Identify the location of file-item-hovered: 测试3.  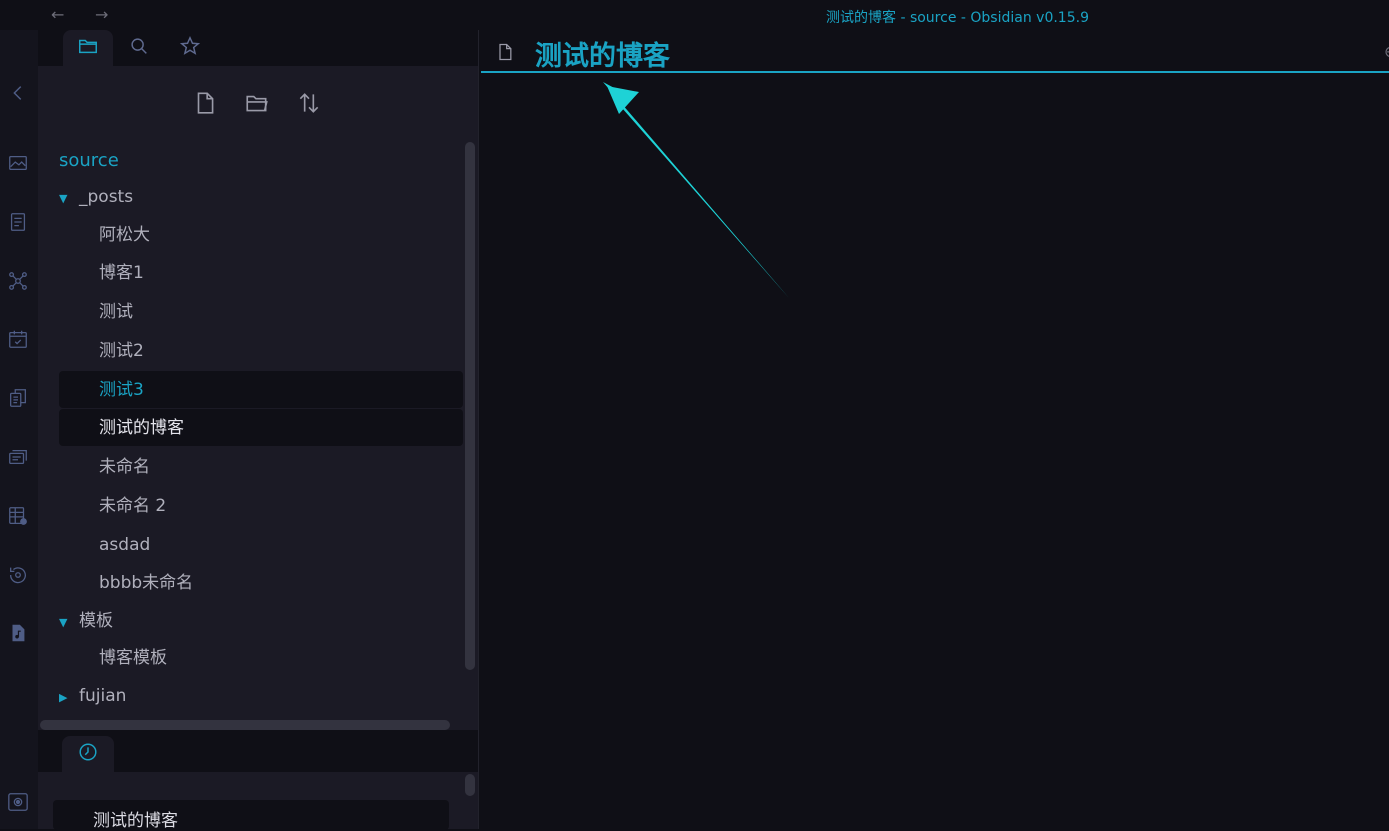
(261, 389).